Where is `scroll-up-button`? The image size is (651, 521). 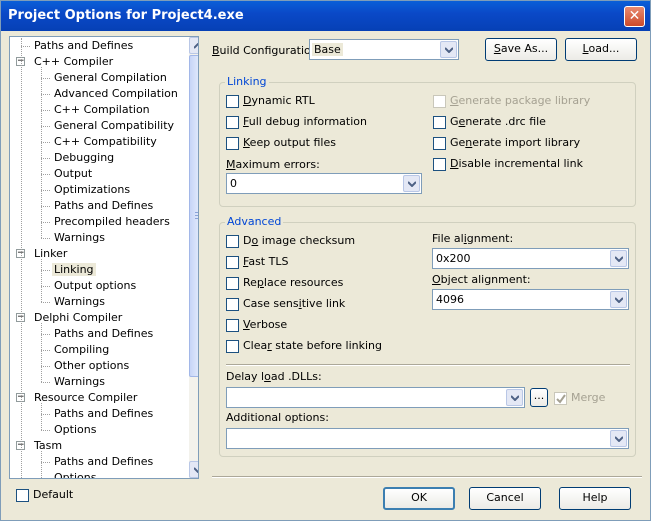
scroll-up-button is located at coordinates (193, 45).